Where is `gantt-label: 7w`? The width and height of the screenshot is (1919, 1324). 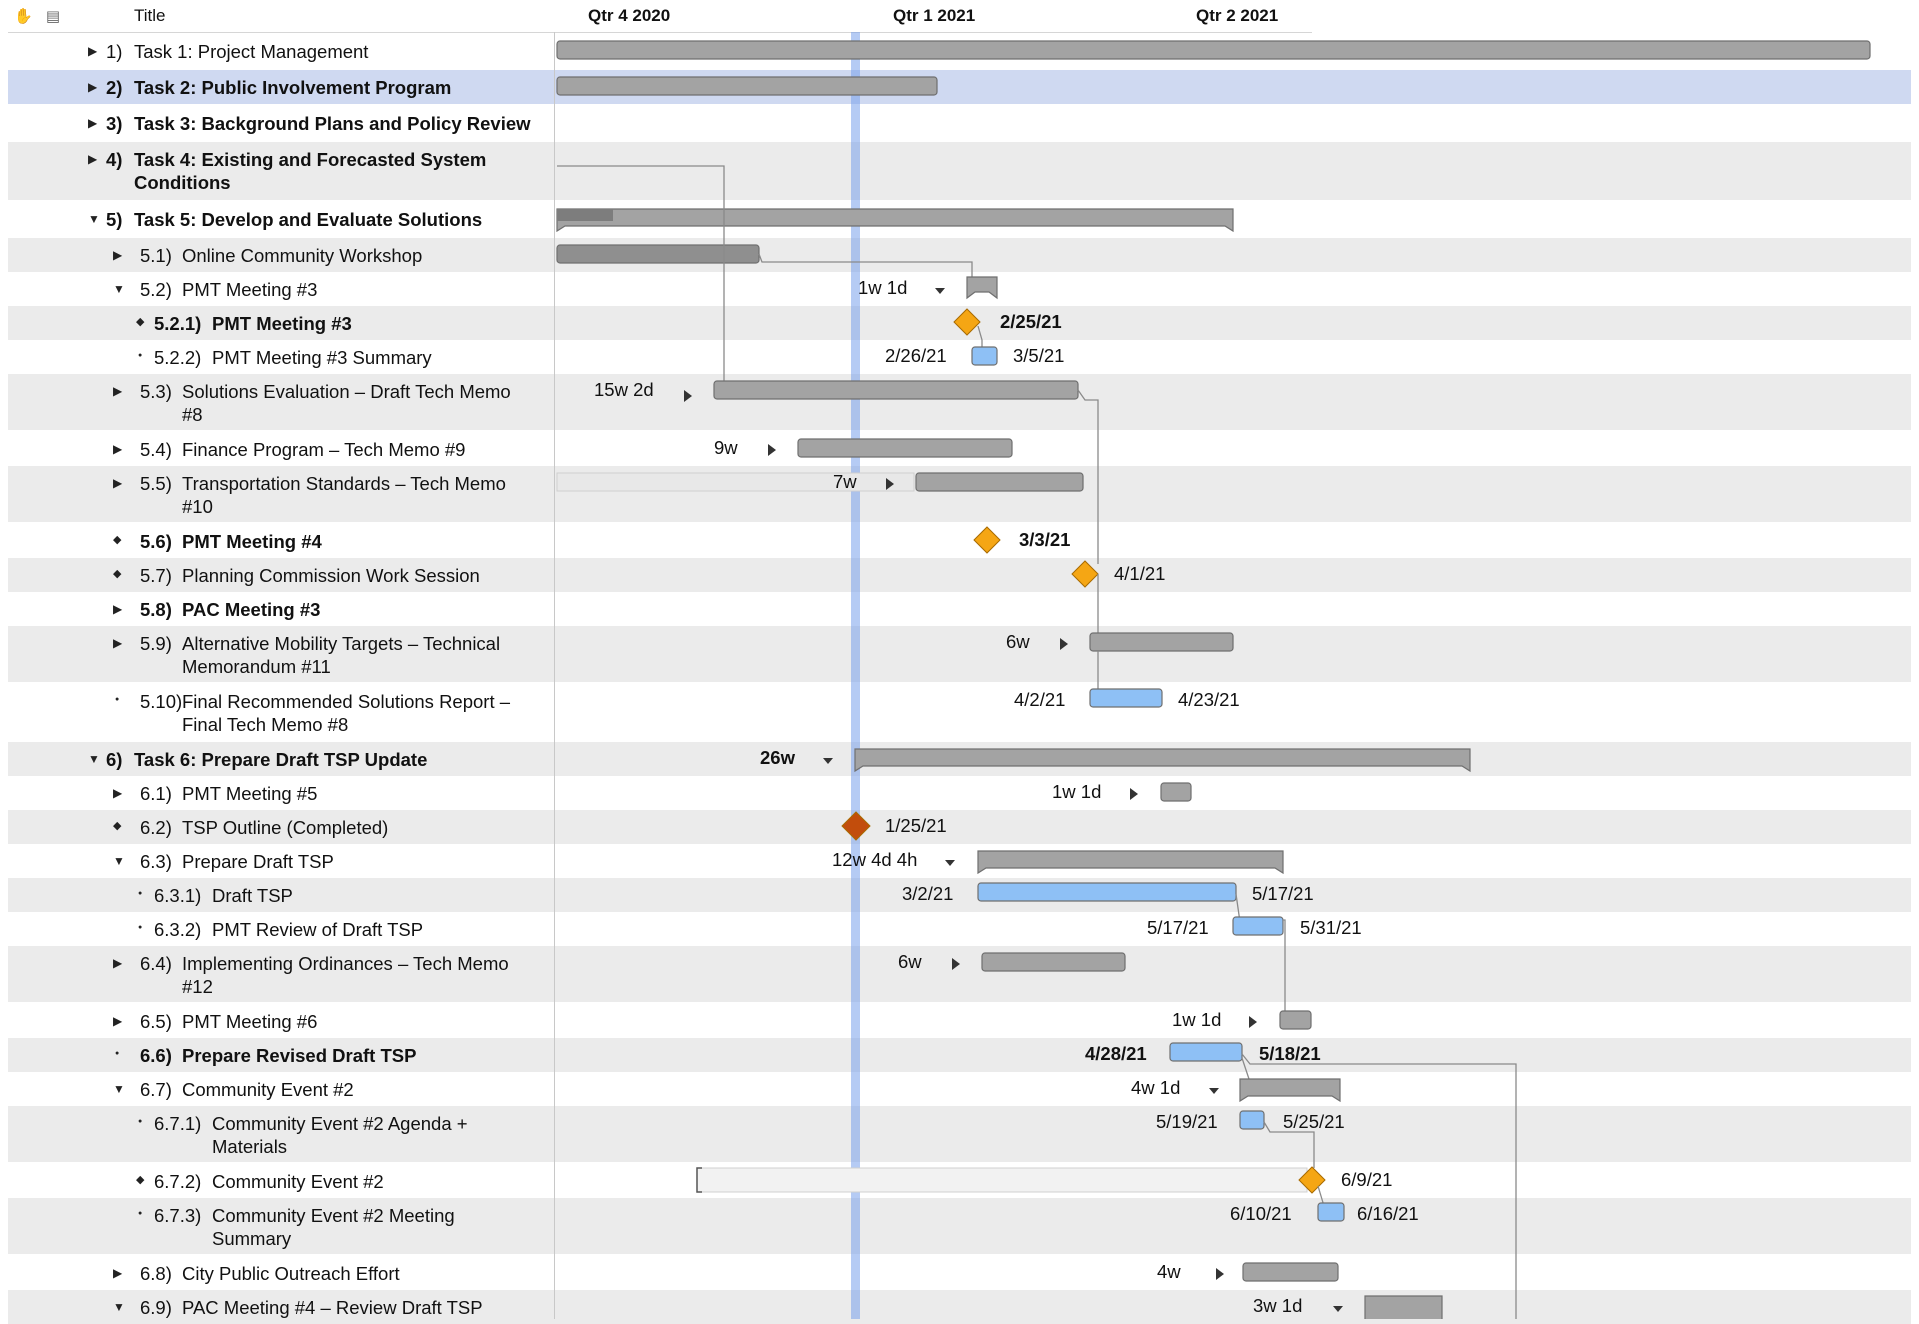 gantt-label: 7w is located at coordinates (845, 481).